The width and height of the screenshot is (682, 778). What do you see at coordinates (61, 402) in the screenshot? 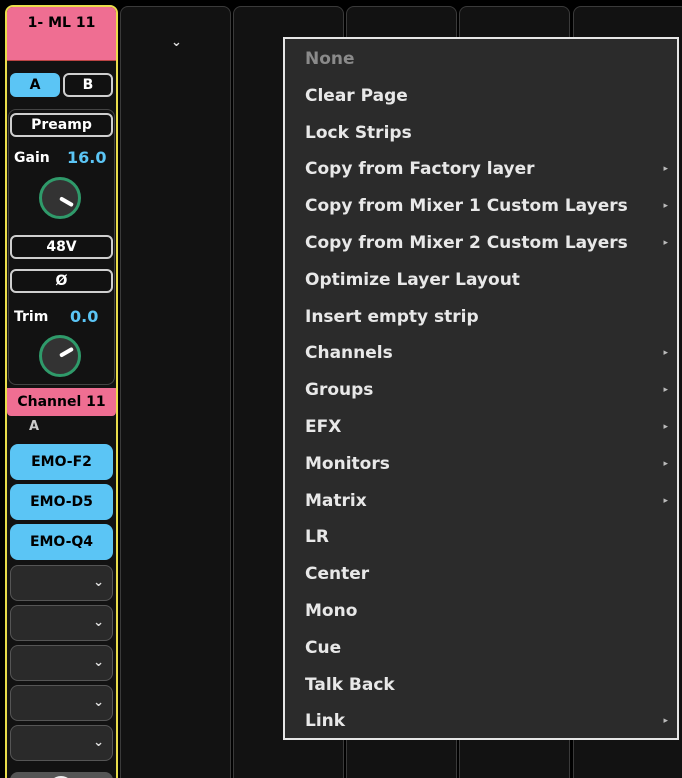
I see `channel-name: Channel 11` at bounding box center [61, 402].